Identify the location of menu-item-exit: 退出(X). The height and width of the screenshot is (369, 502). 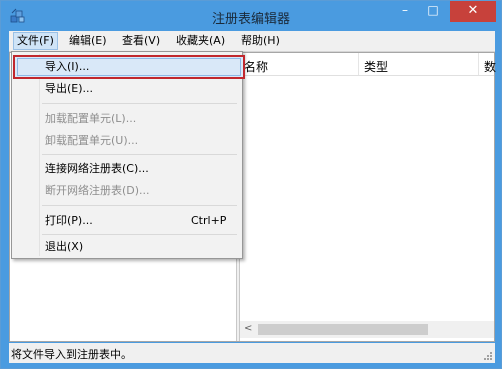
(127, 247).